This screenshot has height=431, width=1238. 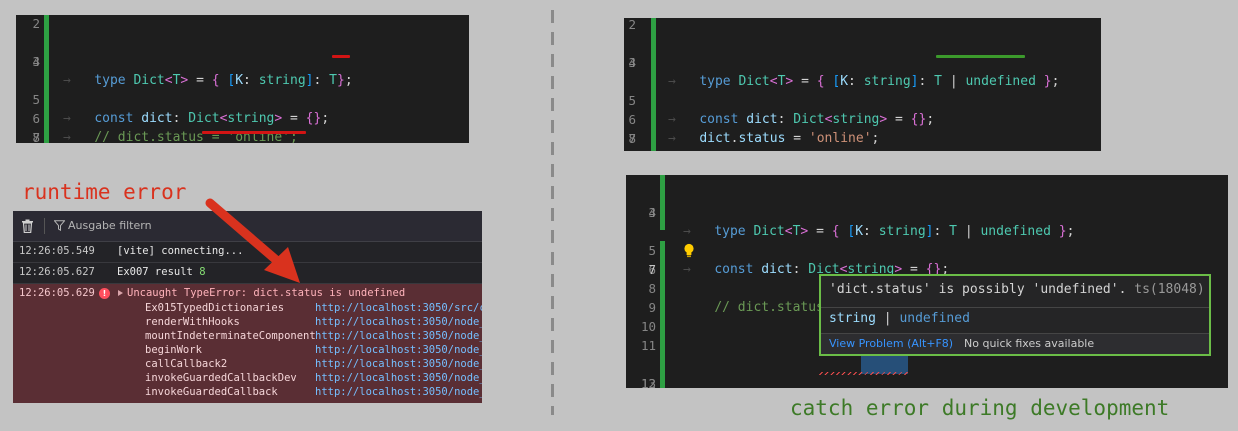 What do you see at coordinates (59, 225) in the screenshot?
I see `filter-icon` at bounding box center [59, 225].